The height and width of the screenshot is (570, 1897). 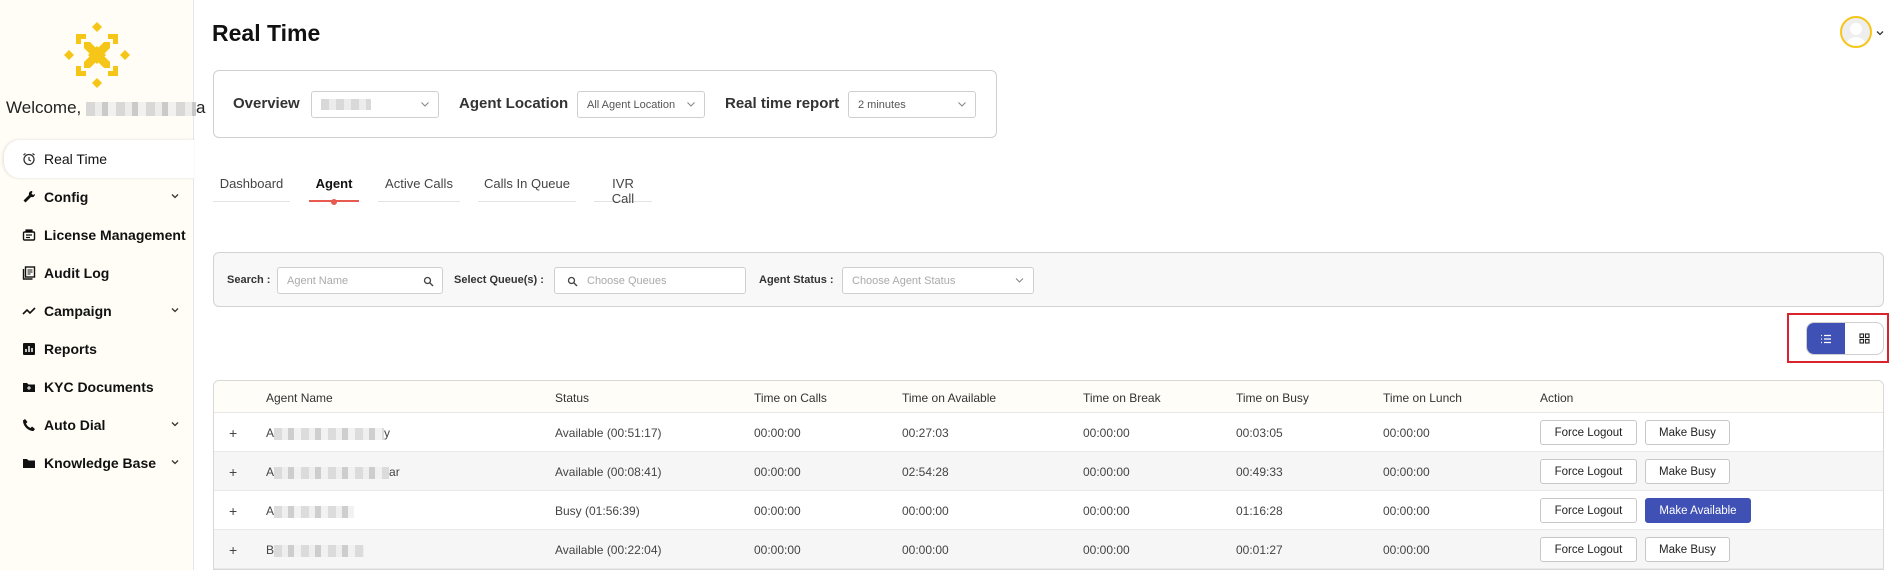 I want to click on column-header: Agent Name, so click(x=299, y=398).